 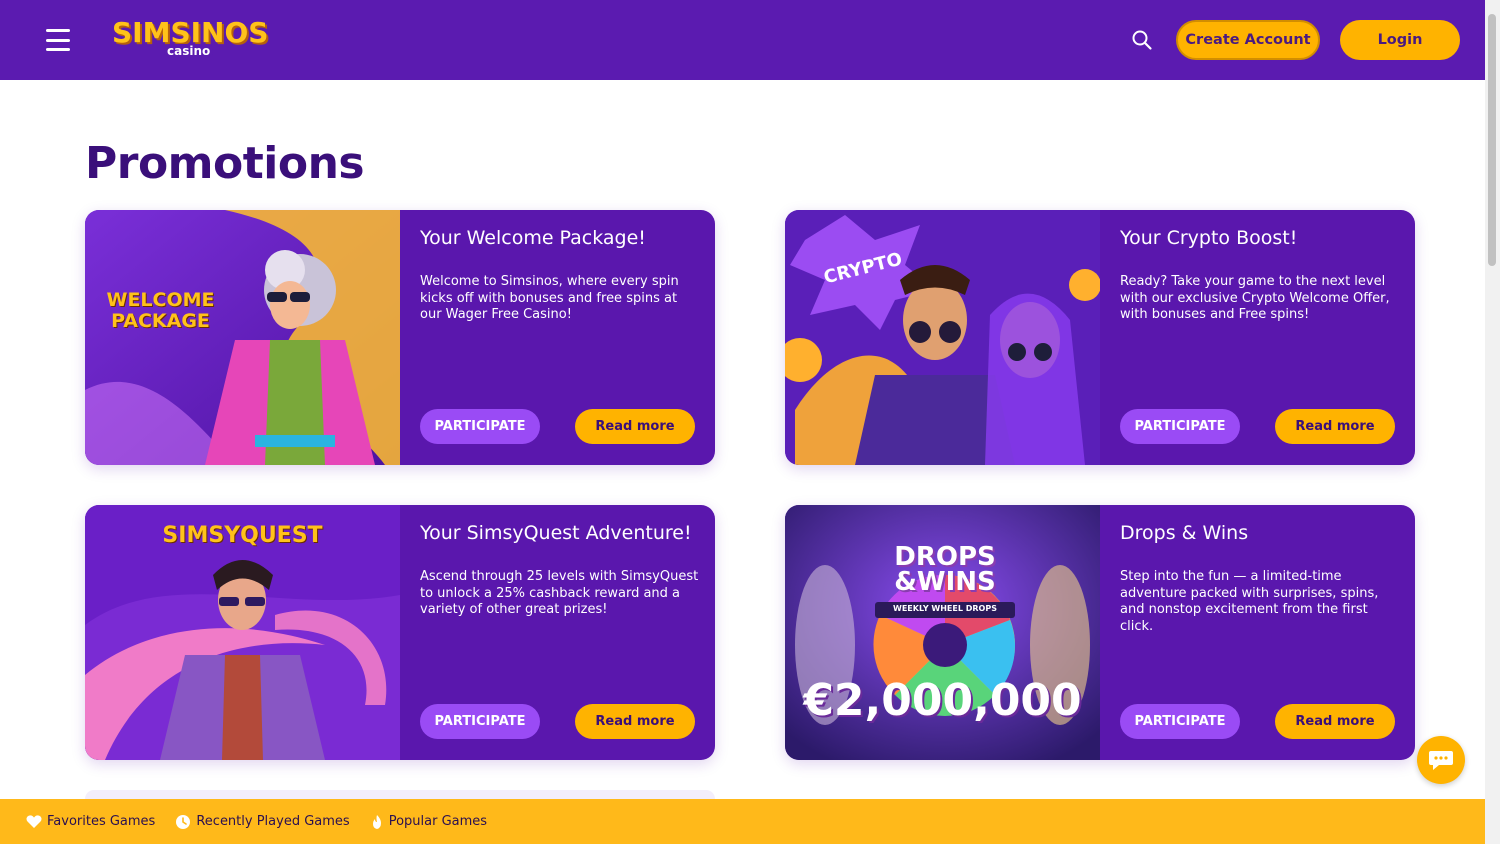 What do you see at coordinates (273, 821) in the screenshot?
I see `recently-played-games-label: Recently Played Games` at bounding box center [273, 821].